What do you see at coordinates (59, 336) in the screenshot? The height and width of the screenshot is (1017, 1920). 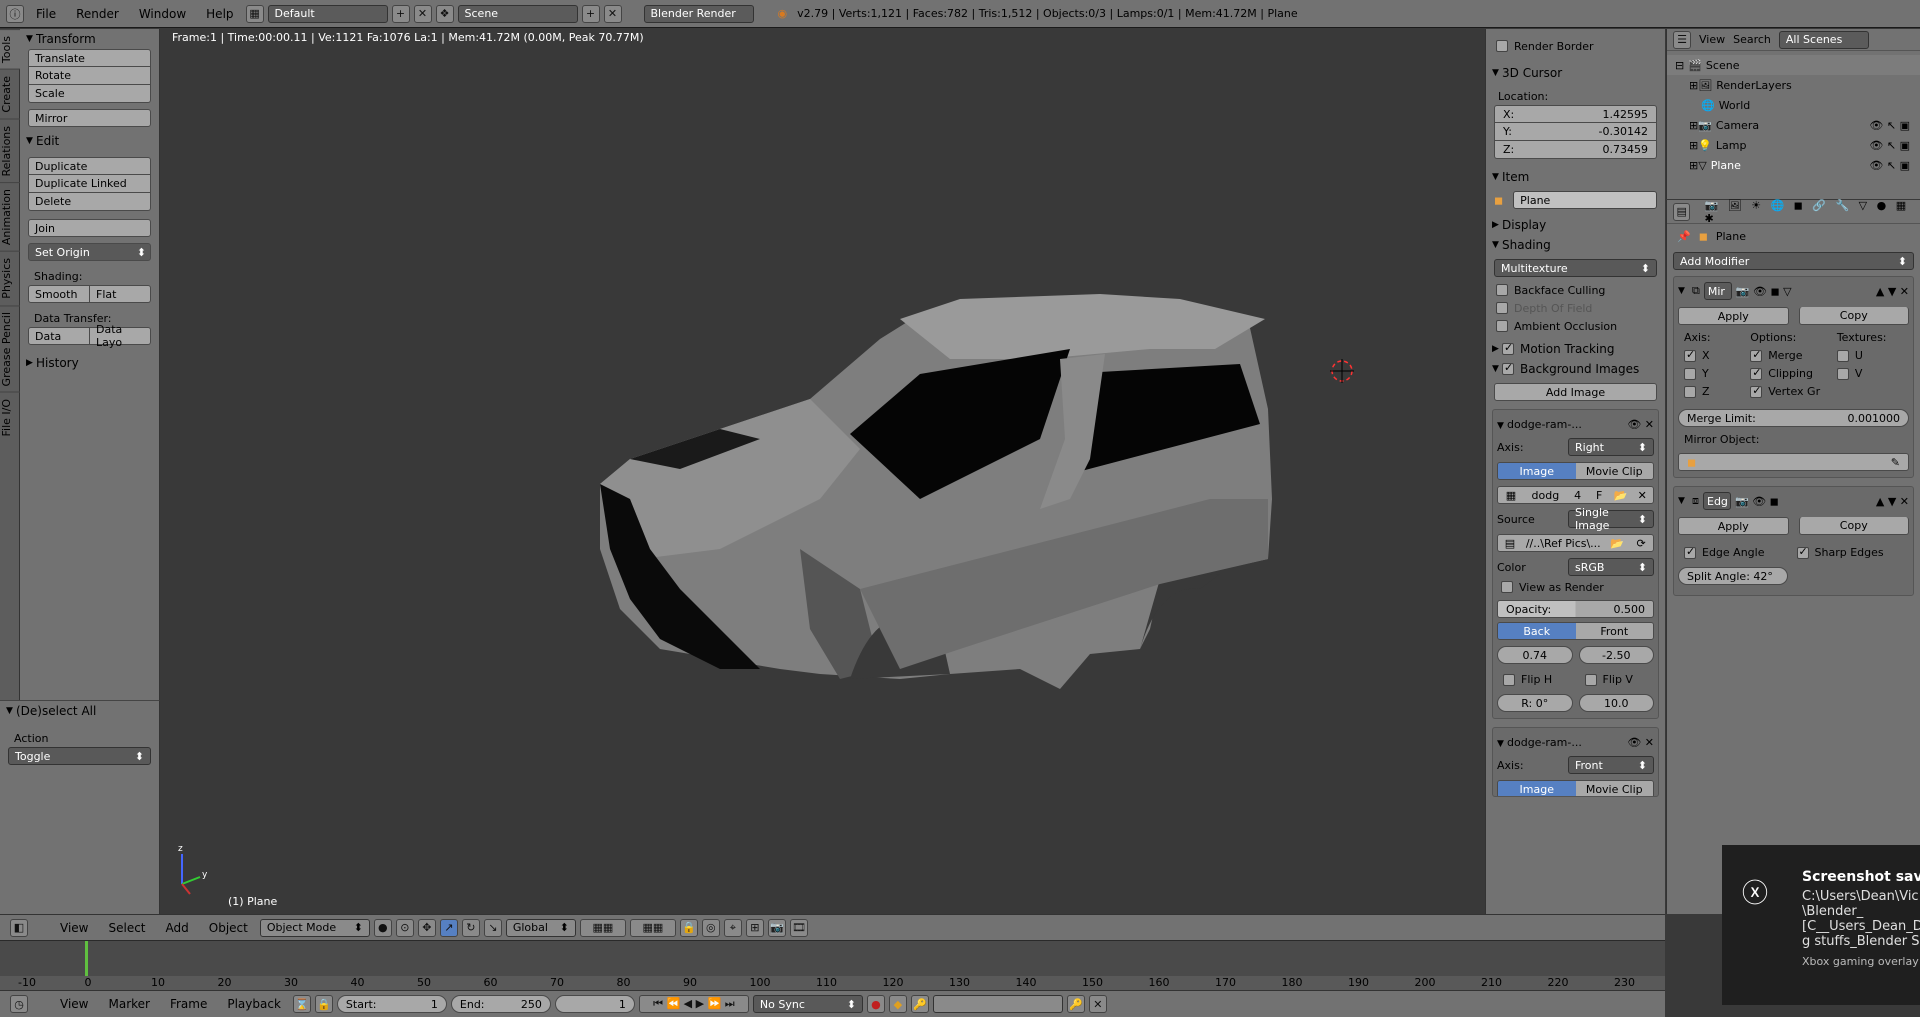 I see `data-button: Data` at bounding box center [59, 336].